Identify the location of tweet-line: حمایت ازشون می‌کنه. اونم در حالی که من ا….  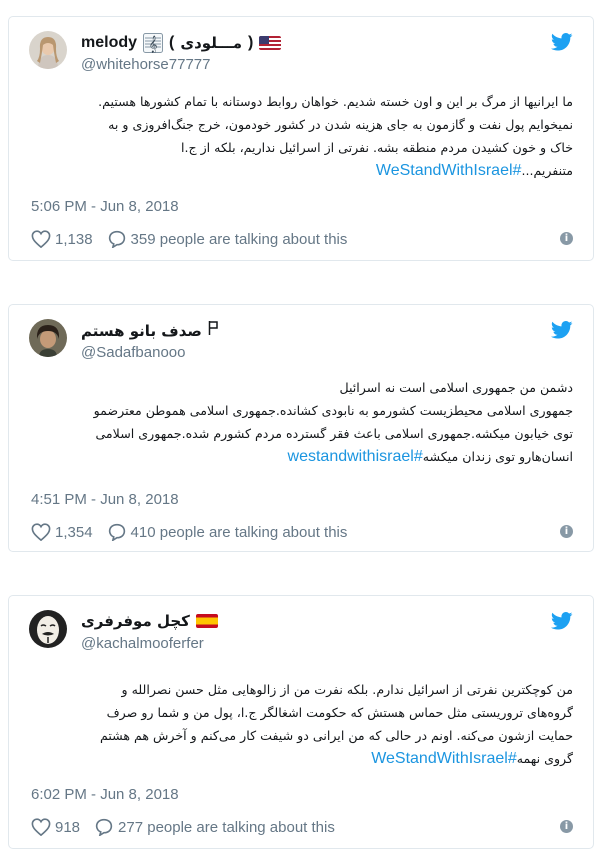
(336, 735).